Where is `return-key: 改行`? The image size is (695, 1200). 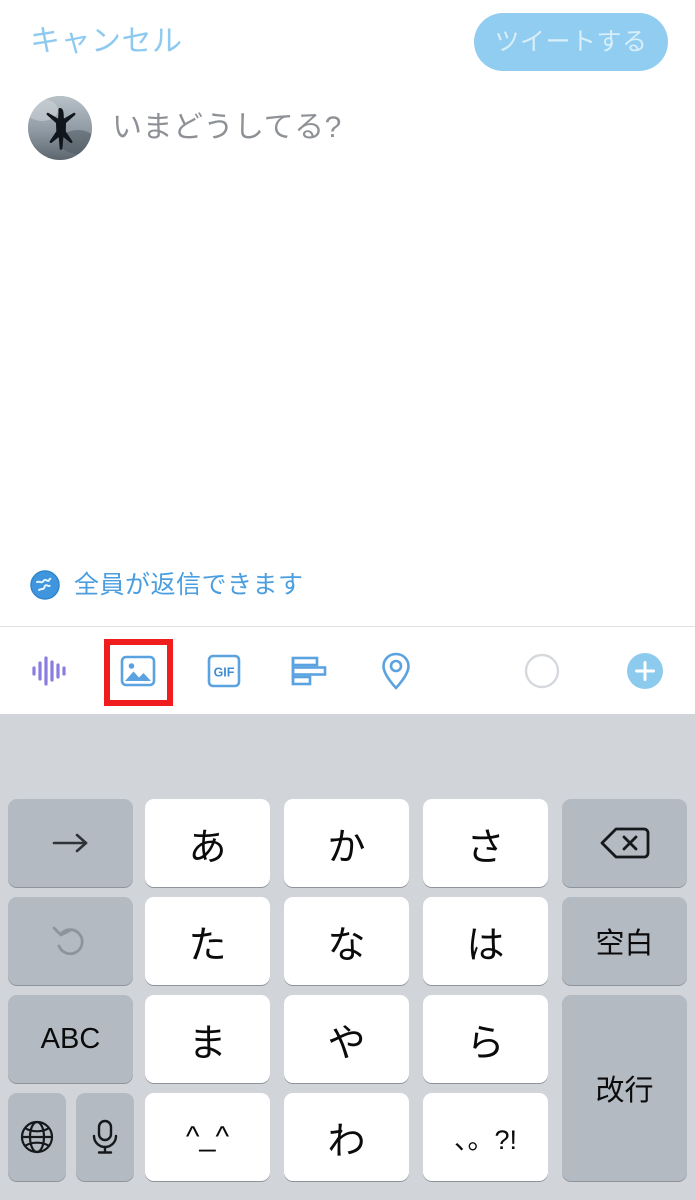
return-key: 改行 is located at coordinates (624, 1088).